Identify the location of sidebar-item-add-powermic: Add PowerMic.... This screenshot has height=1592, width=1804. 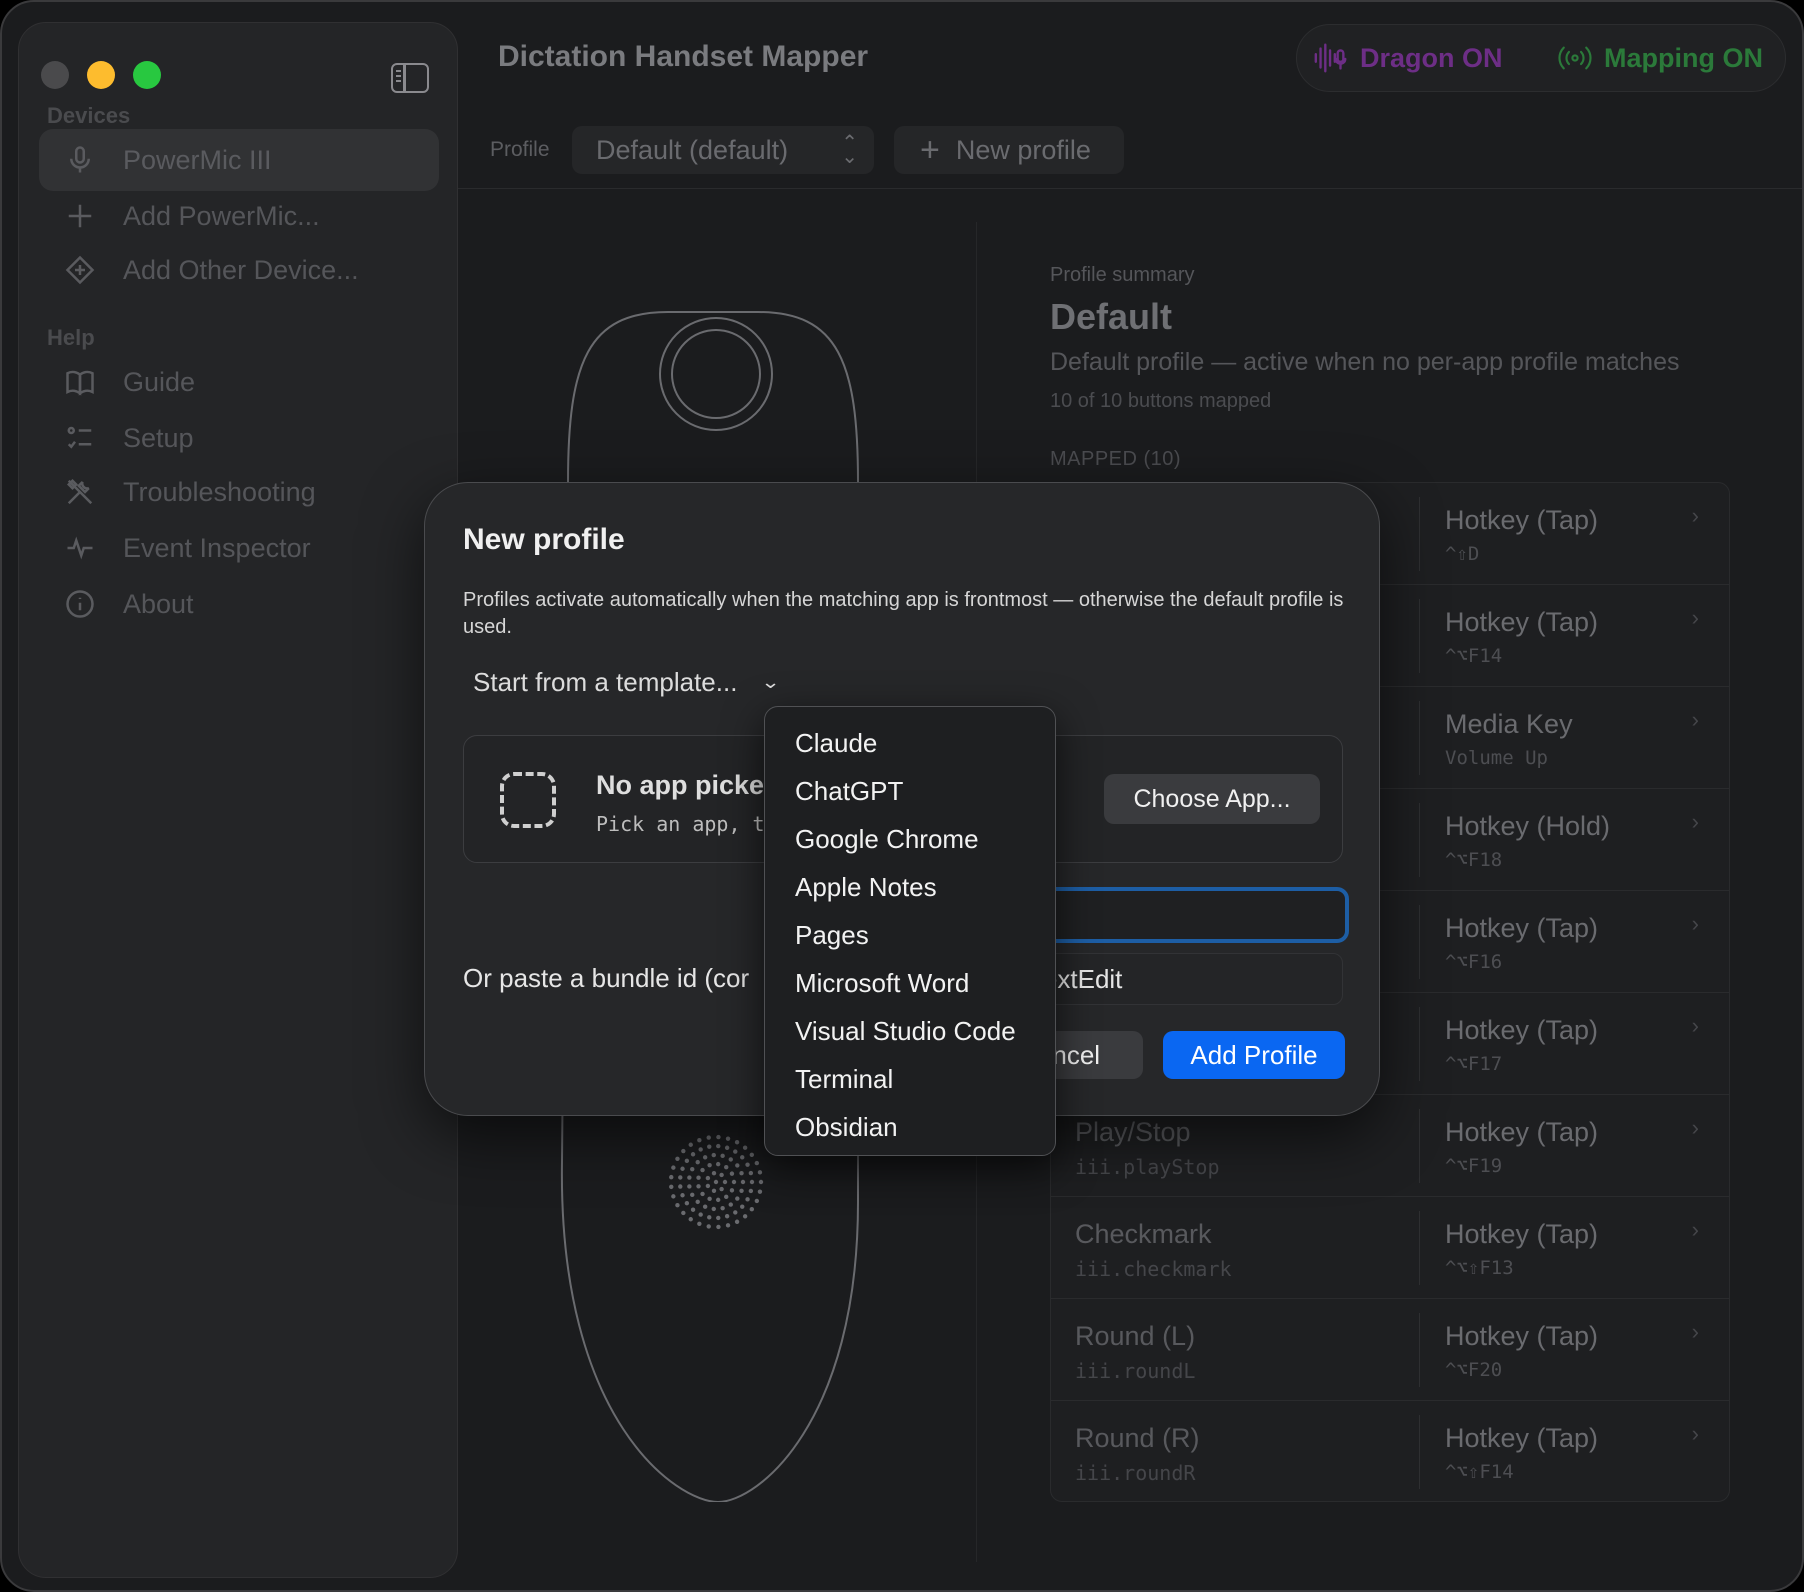
(239, 216).